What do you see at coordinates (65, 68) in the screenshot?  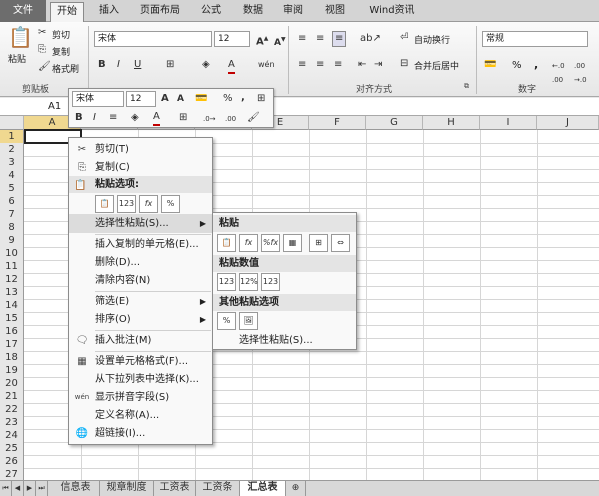 I see `format-painter-button: 格式刷` at bounding box center [65, 68].